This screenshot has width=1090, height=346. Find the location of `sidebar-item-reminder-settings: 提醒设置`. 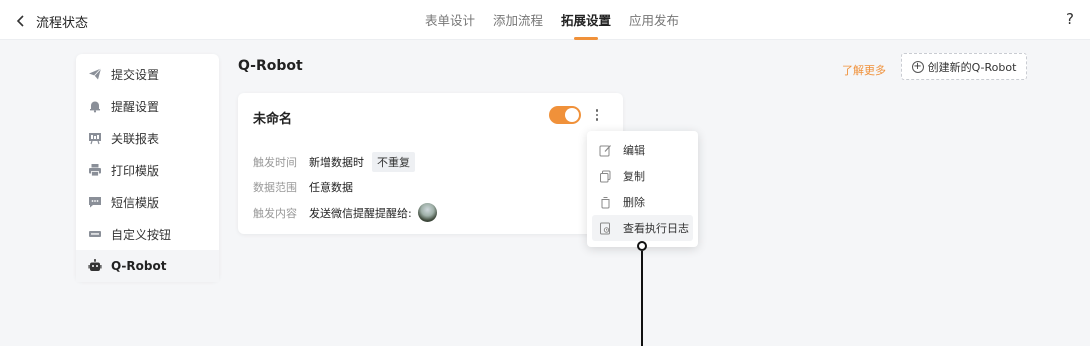

sidebar-item-reminder-settings: 提醒设置 is located at coordinates (147, 106).